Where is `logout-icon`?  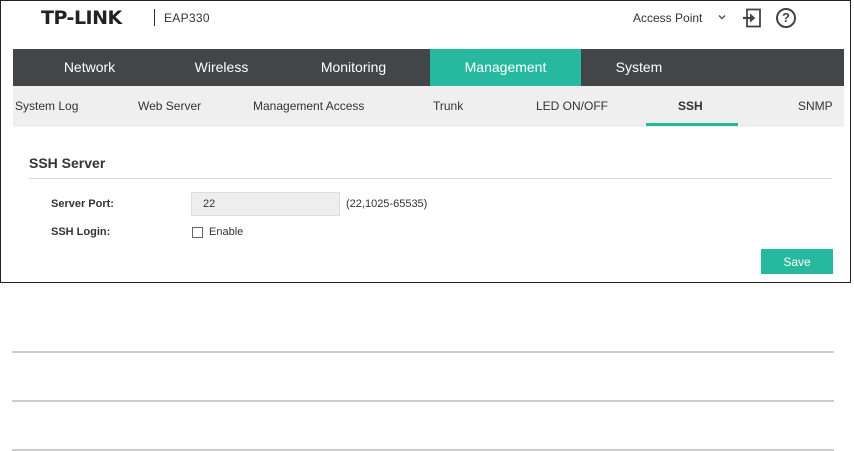
logout-icon is located at coordinates (752, 18).